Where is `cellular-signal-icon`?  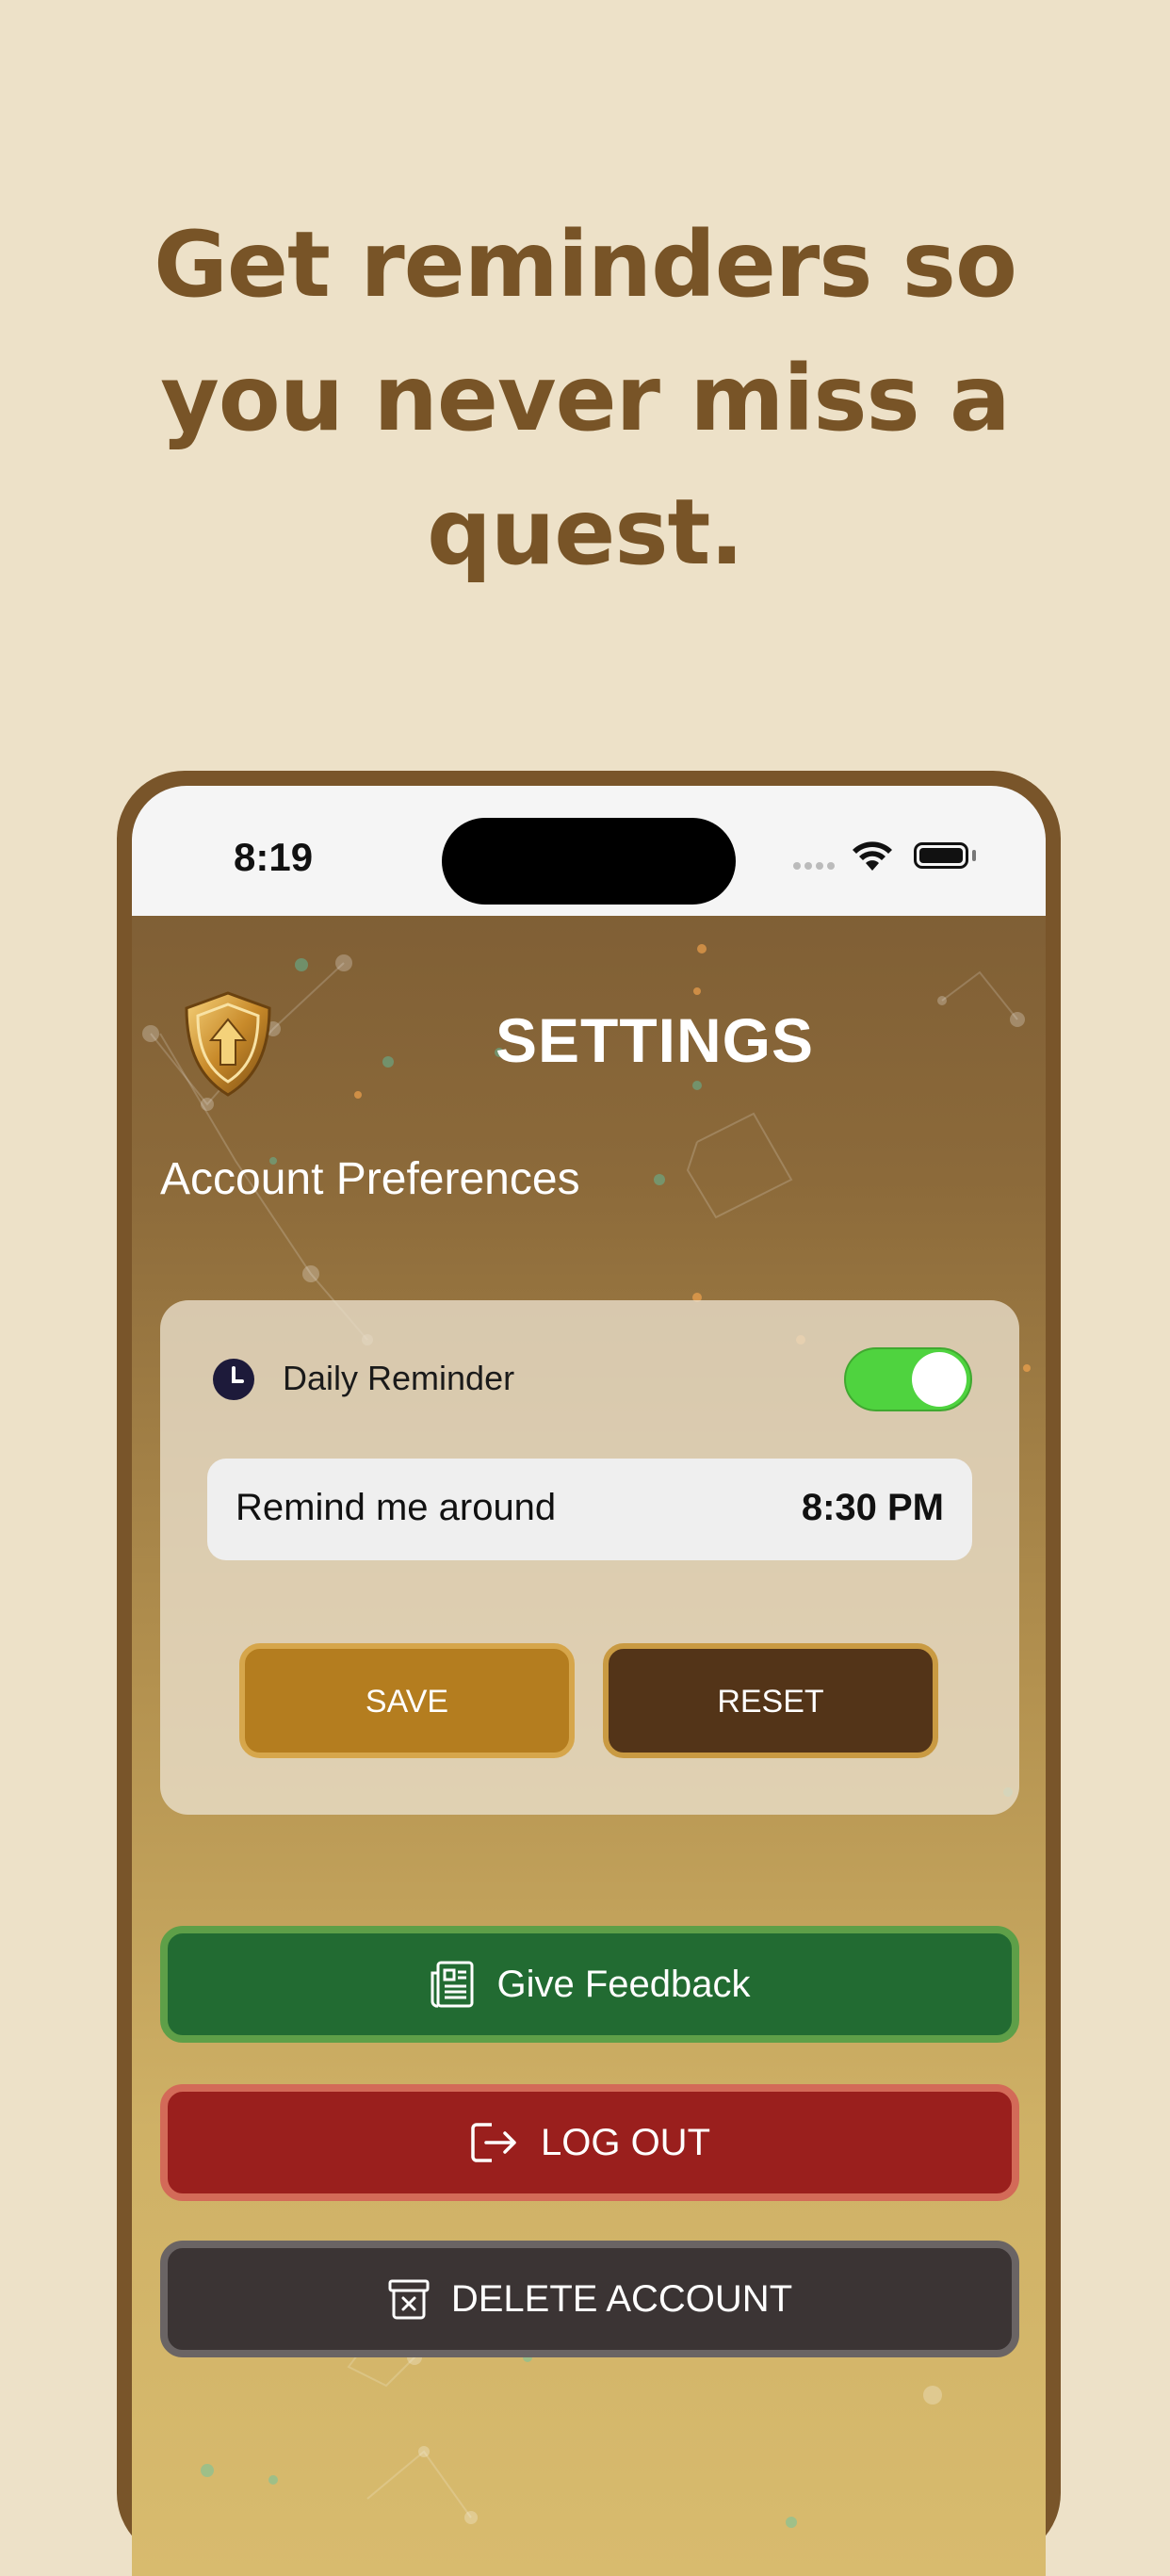
cellular-signal-icon is located at coordinates (815, 865).